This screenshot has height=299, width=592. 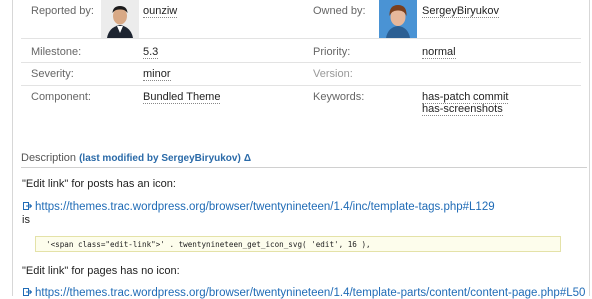 What do you see at coordinates (157, 74) in the screenshot?
I see `severity-value: minor` at bounding box center [157, 74].